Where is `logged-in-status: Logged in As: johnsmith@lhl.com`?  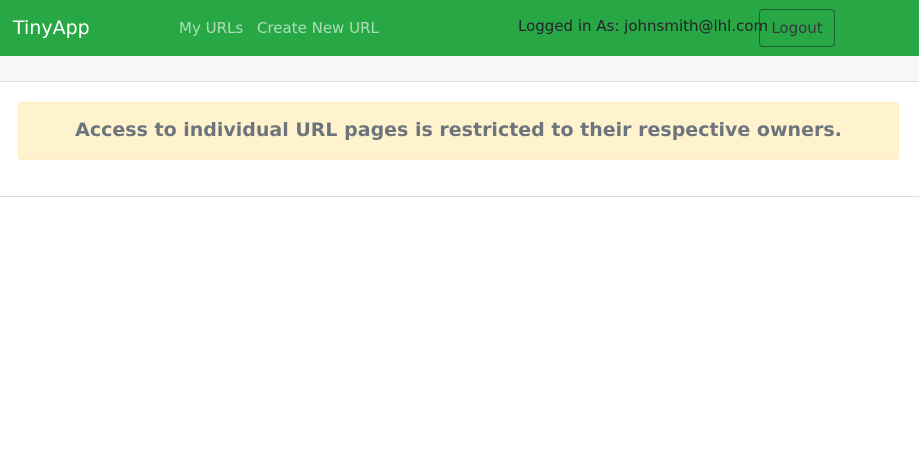 logged-in-status: Logged in As: johnsmith@lhl.com is located at coordinates (643, 26).